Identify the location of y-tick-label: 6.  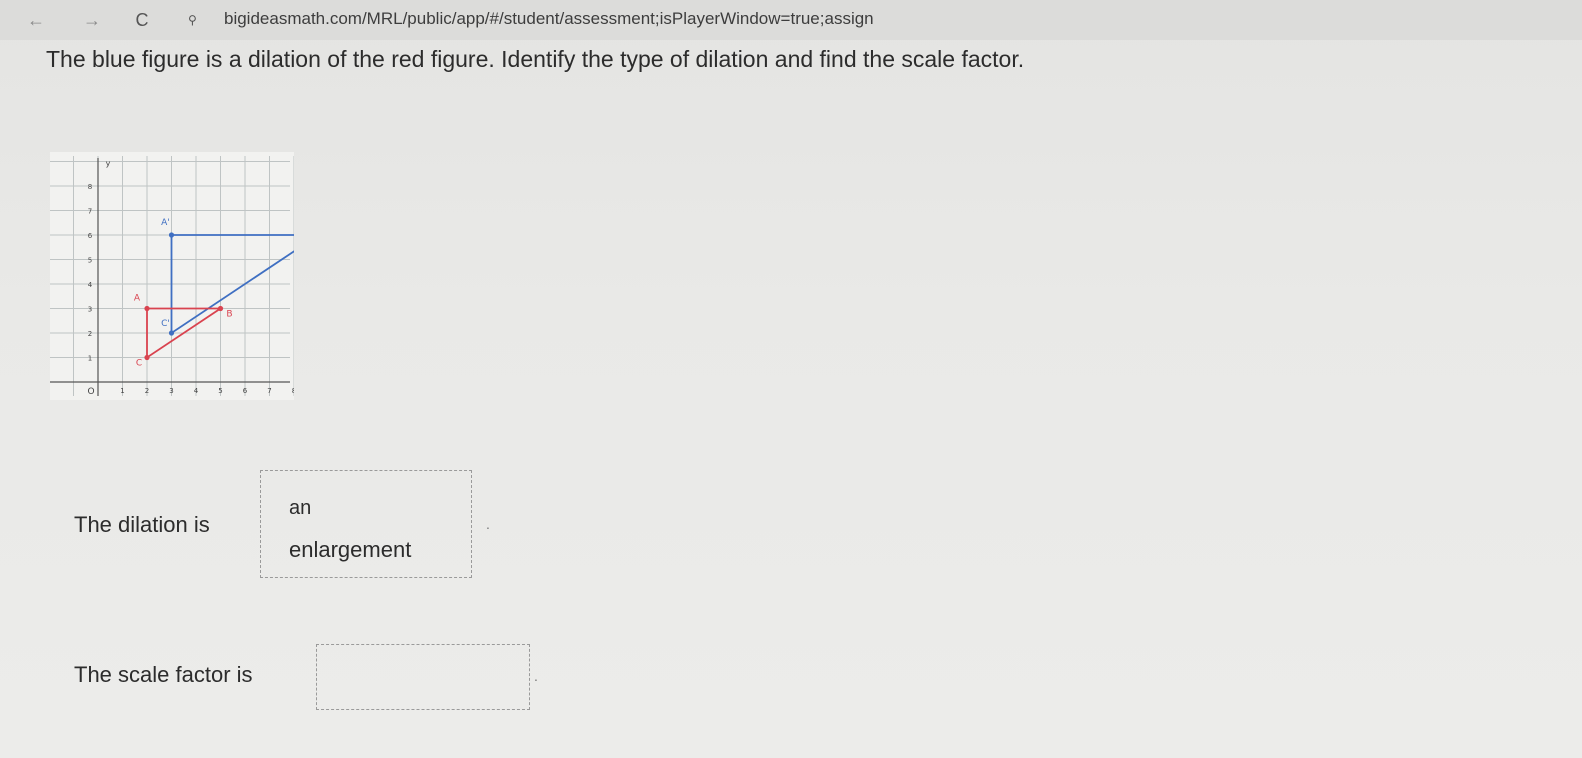
(90, 236).